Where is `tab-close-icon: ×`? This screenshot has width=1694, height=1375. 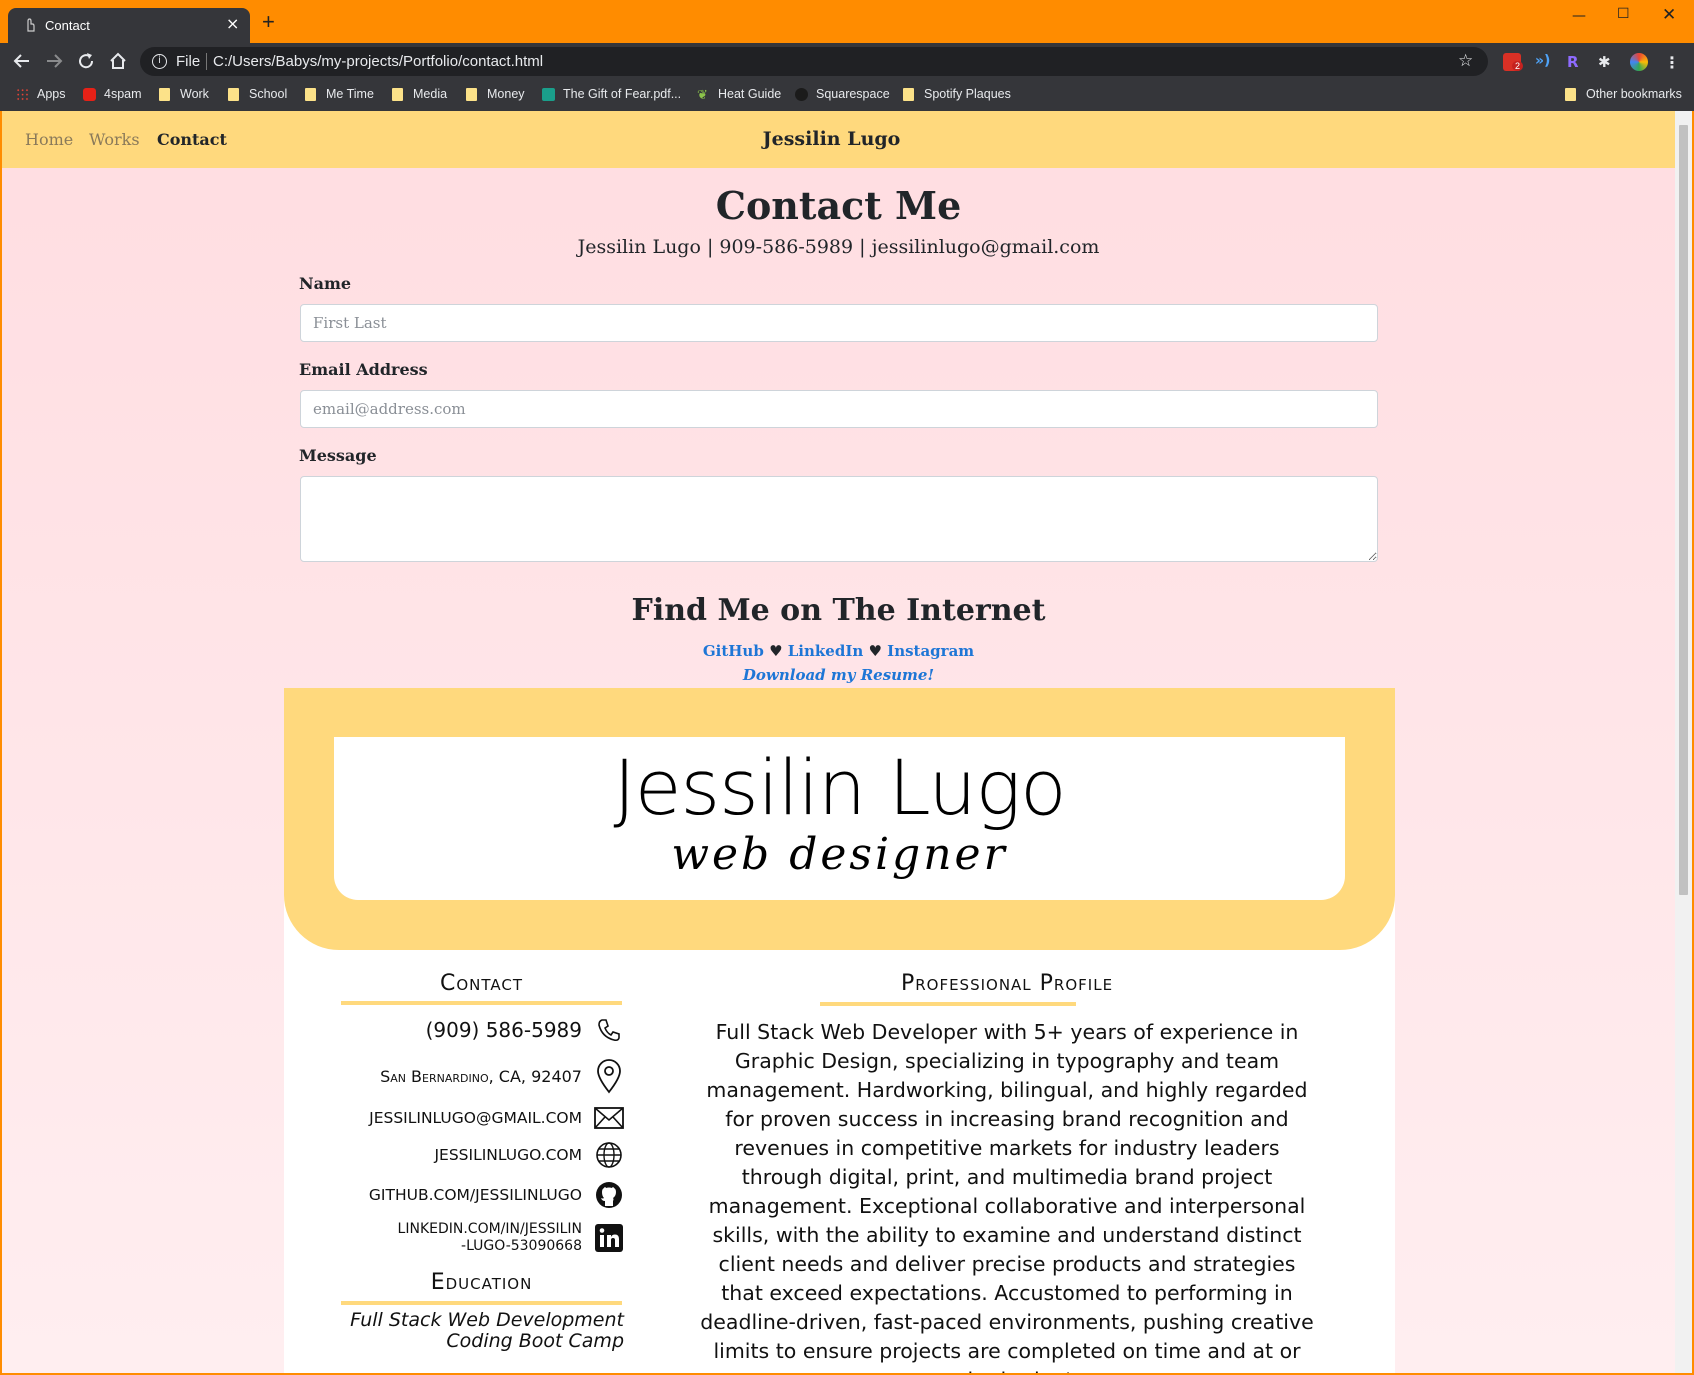 tab-close-icon: × is located at coordinates (232, 23).